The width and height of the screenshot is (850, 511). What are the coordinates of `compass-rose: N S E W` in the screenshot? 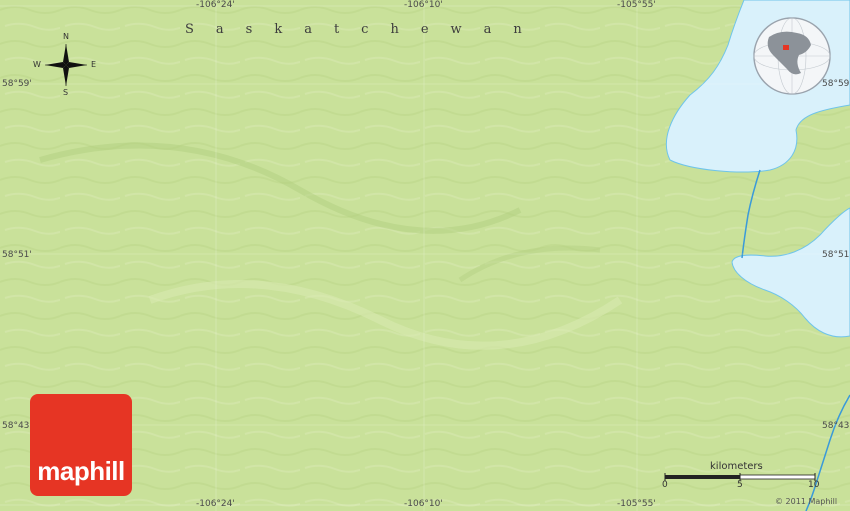 It's located at (66, 65).